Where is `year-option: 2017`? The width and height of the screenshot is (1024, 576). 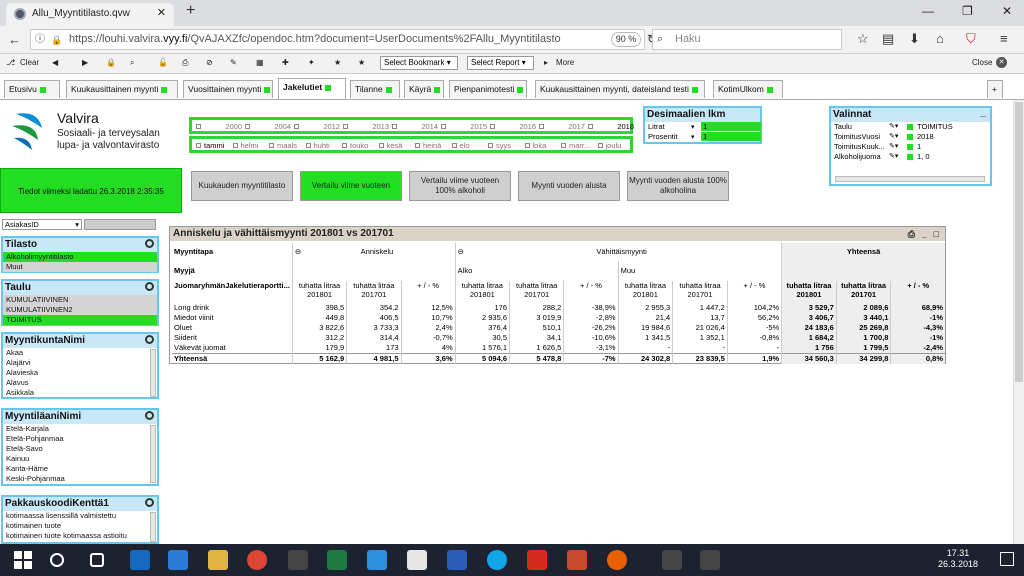
year-option: 2017 is located at coordinates (562, 126).